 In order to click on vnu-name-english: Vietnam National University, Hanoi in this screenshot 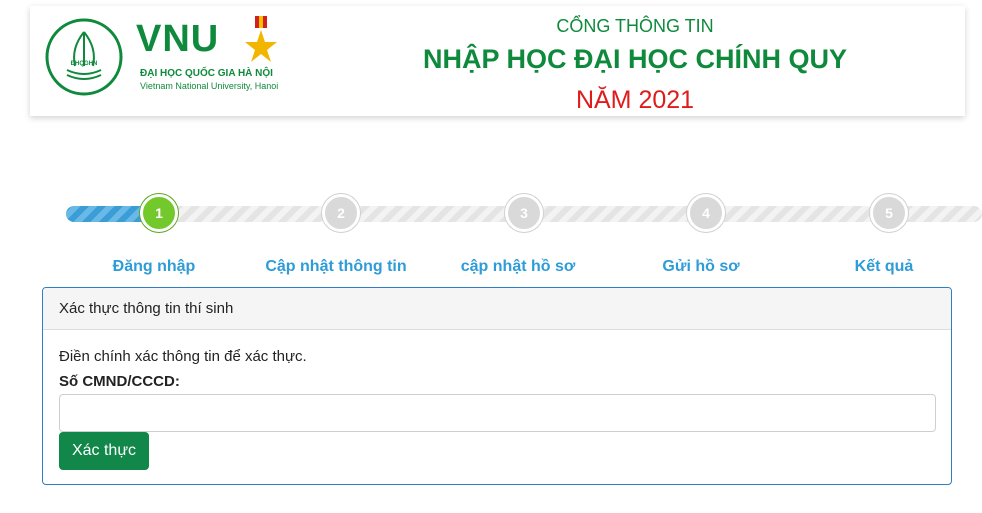, I will do `click(209, 86)`.